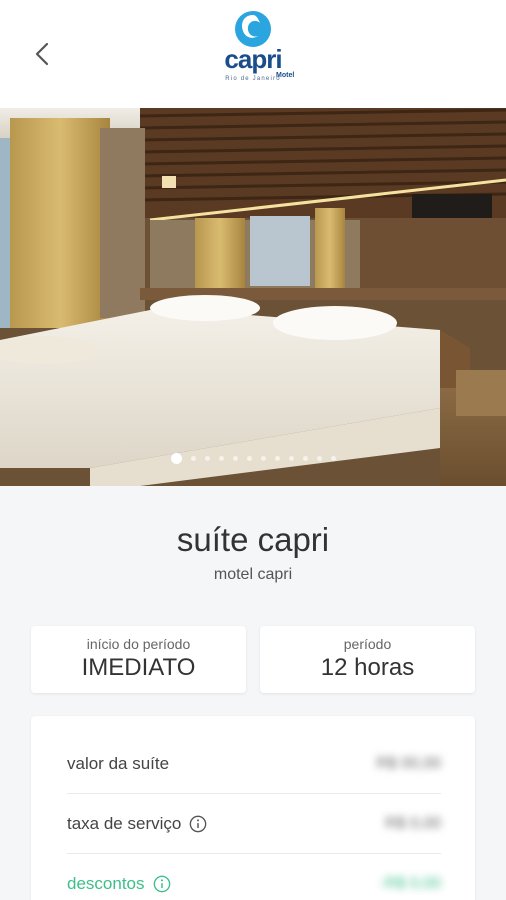  I want to click on app-header: capri Motel Rio de Janeiro, so click(253, 54).